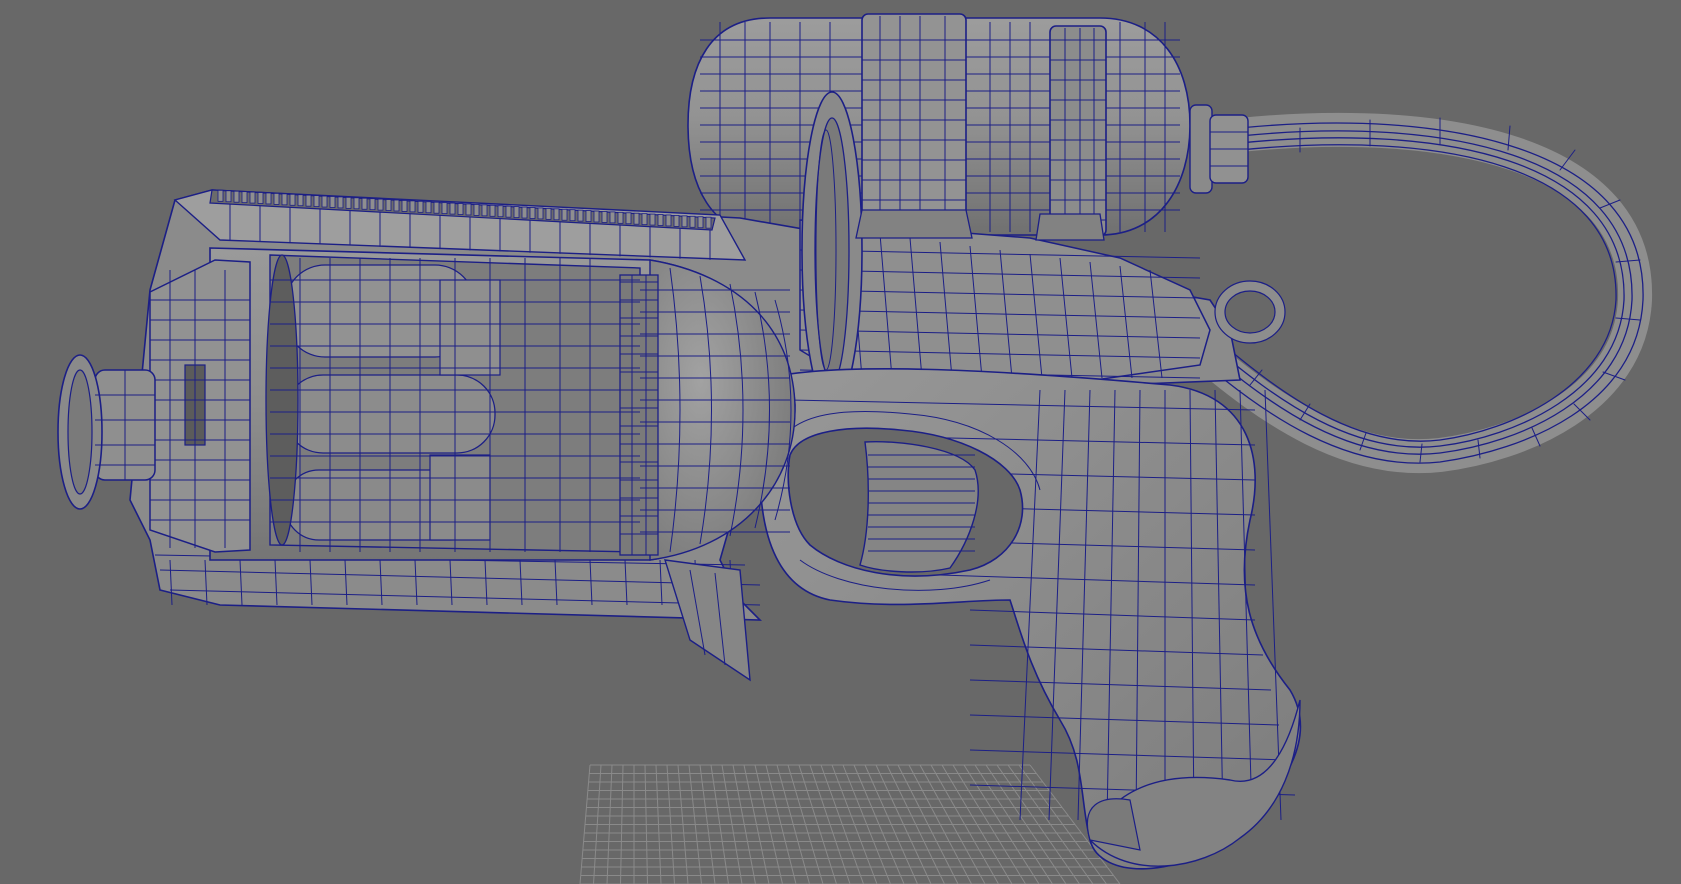  I want to click on trigger, so click(919, 507).